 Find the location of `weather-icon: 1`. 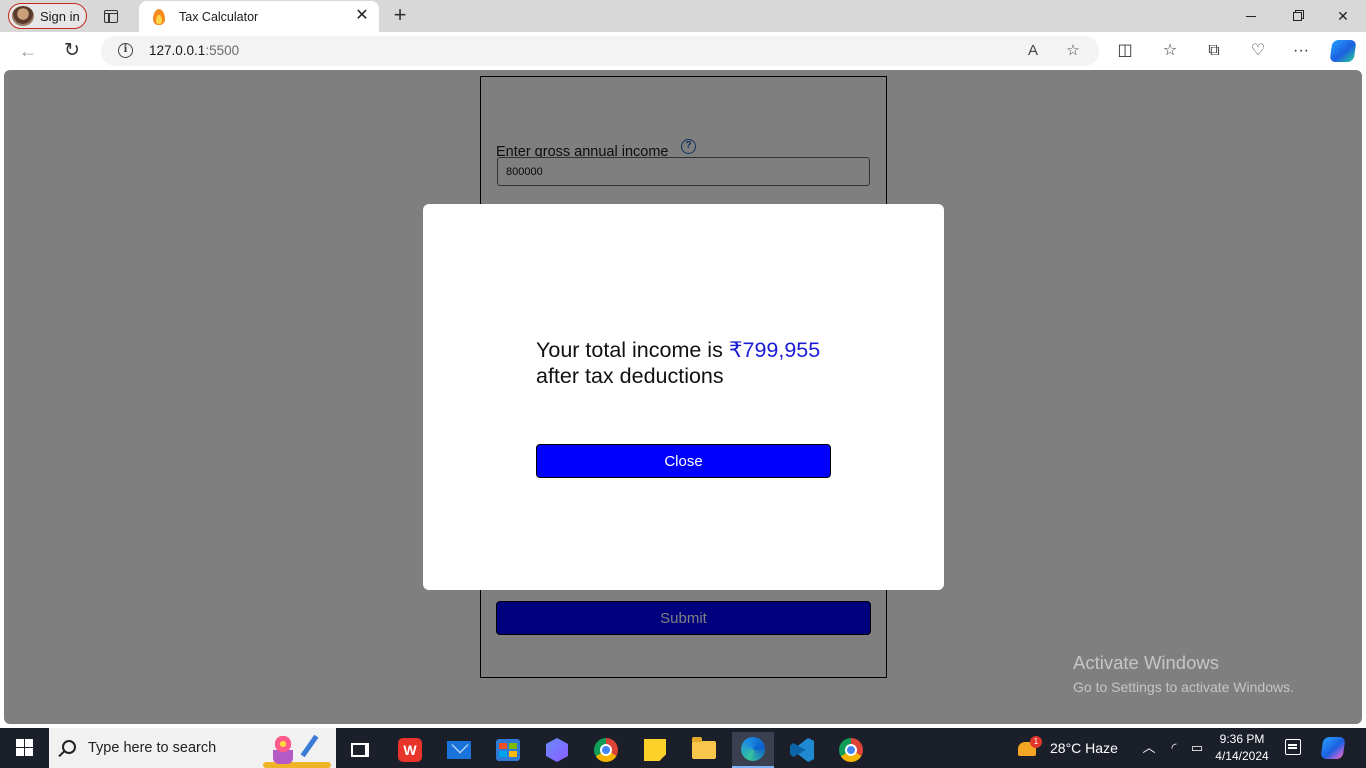

weather-icon: 1 is located at coordinates (1029, 748).